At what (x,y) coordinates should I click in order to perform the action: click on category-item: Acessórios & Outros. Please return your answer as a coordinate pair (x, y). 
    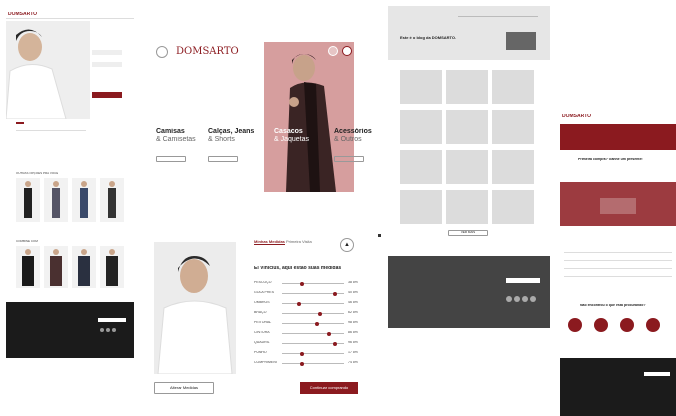
    Looking at the image, I should click on (353, 148).